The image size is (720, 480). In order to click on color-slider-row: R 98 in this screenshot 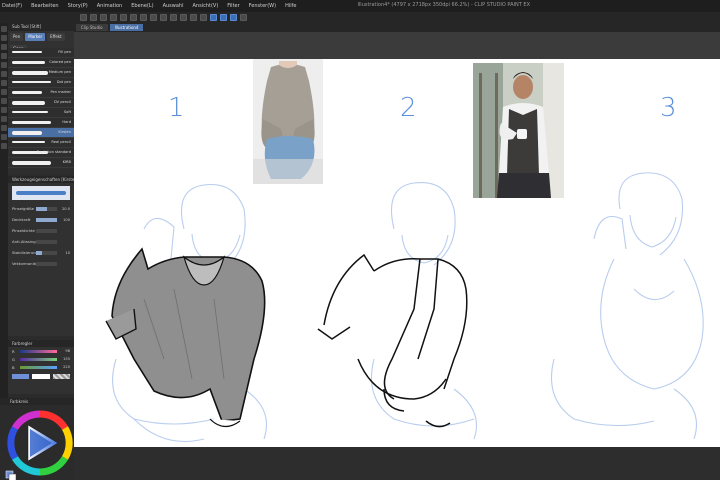, I will do `click(41, 351)`.